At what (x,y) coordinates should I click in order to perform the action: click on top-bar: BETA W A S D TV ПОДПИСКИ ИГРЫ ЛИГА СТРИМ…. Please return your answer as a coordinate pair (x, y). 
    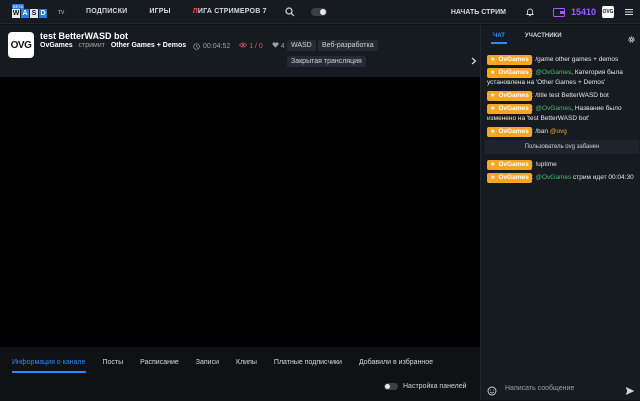
    Looking at the image, I should click on (320, 12).